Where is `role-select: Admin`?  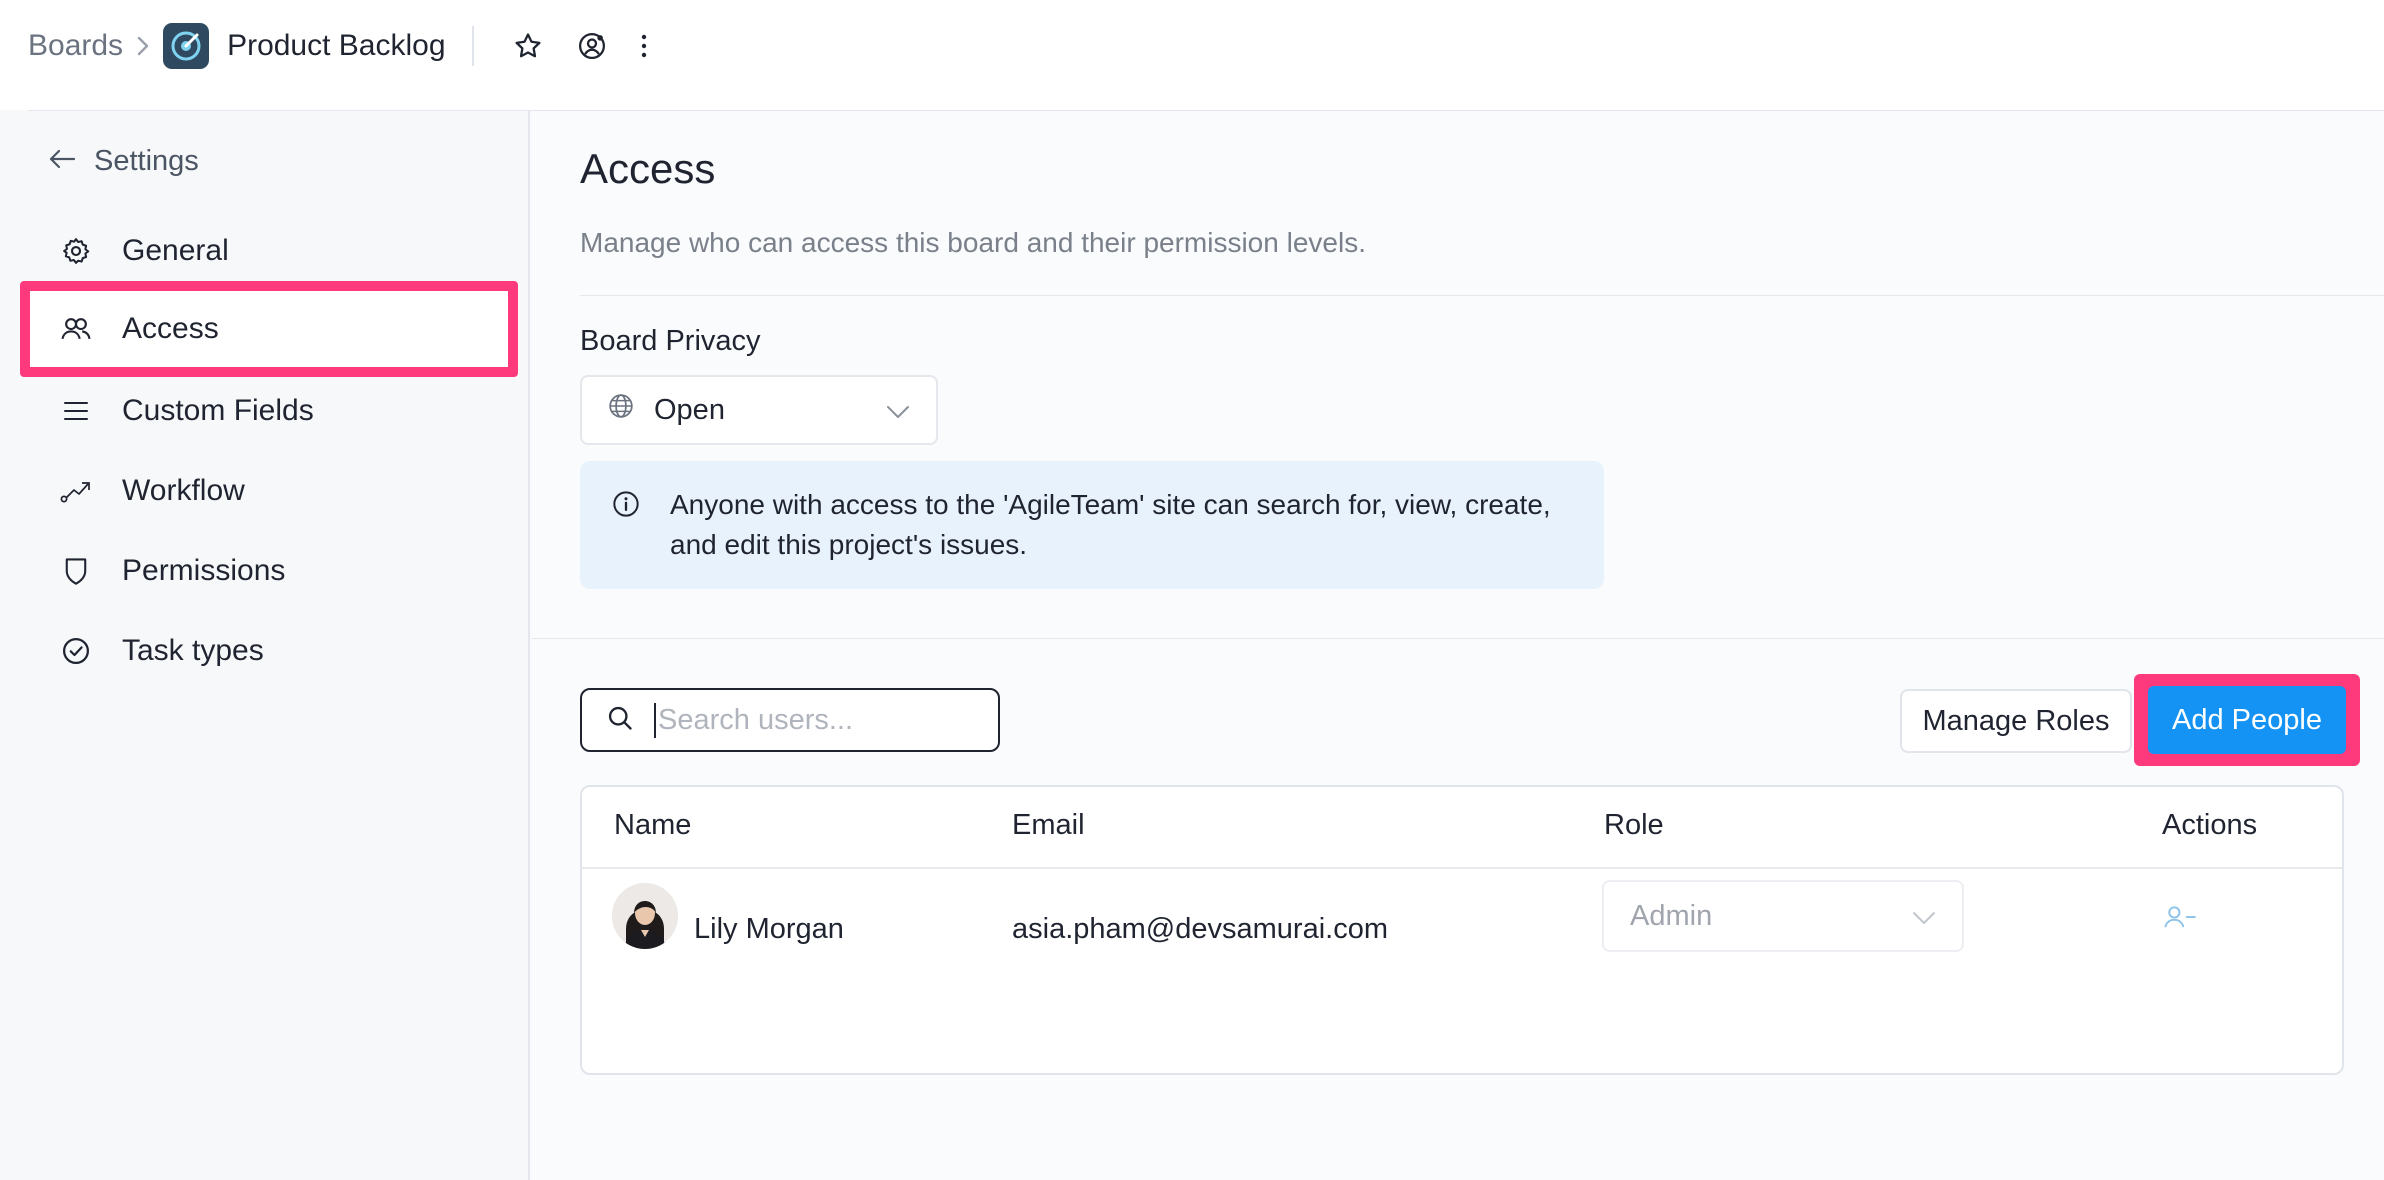 role-select: Admin is located at coordinates (1783, 916).